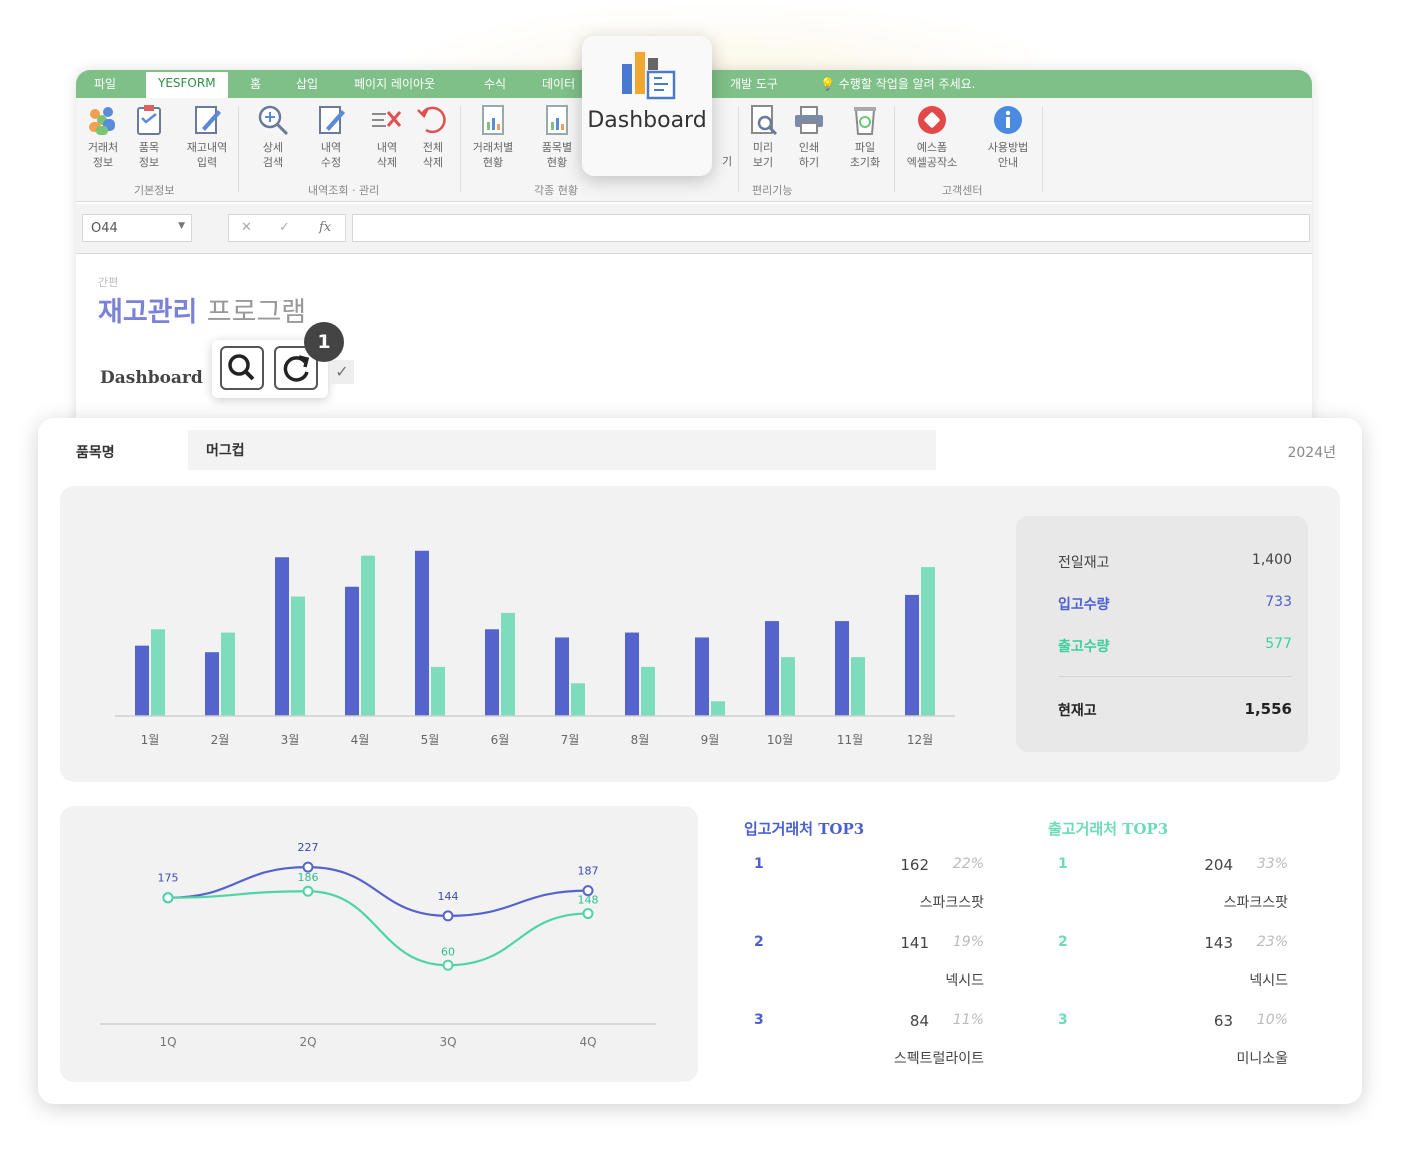 The image size is (1402, 1158). Describe the element at coordinates (831, 228) in the screenshot. I see `formula-input` at that location.